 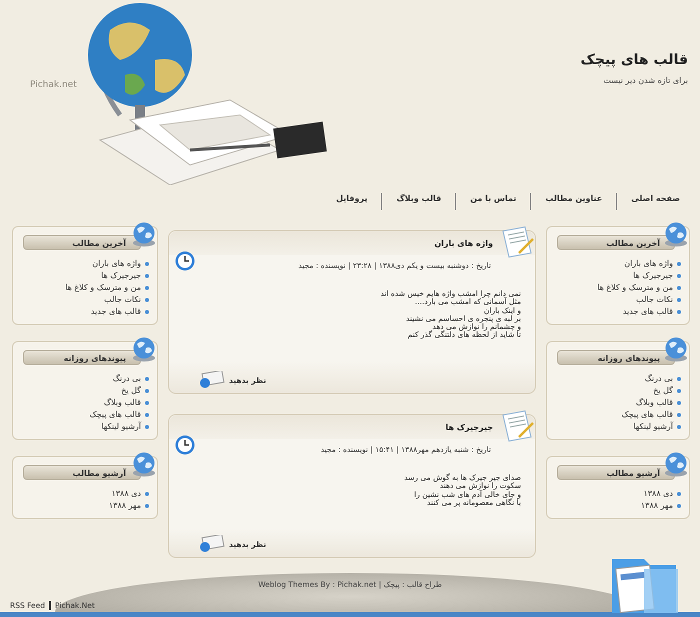 What do you see at coordinates (634, 60) in the screenshot?
I see `blog-title: قالب های پیچک` at bounding box center [634, 60].